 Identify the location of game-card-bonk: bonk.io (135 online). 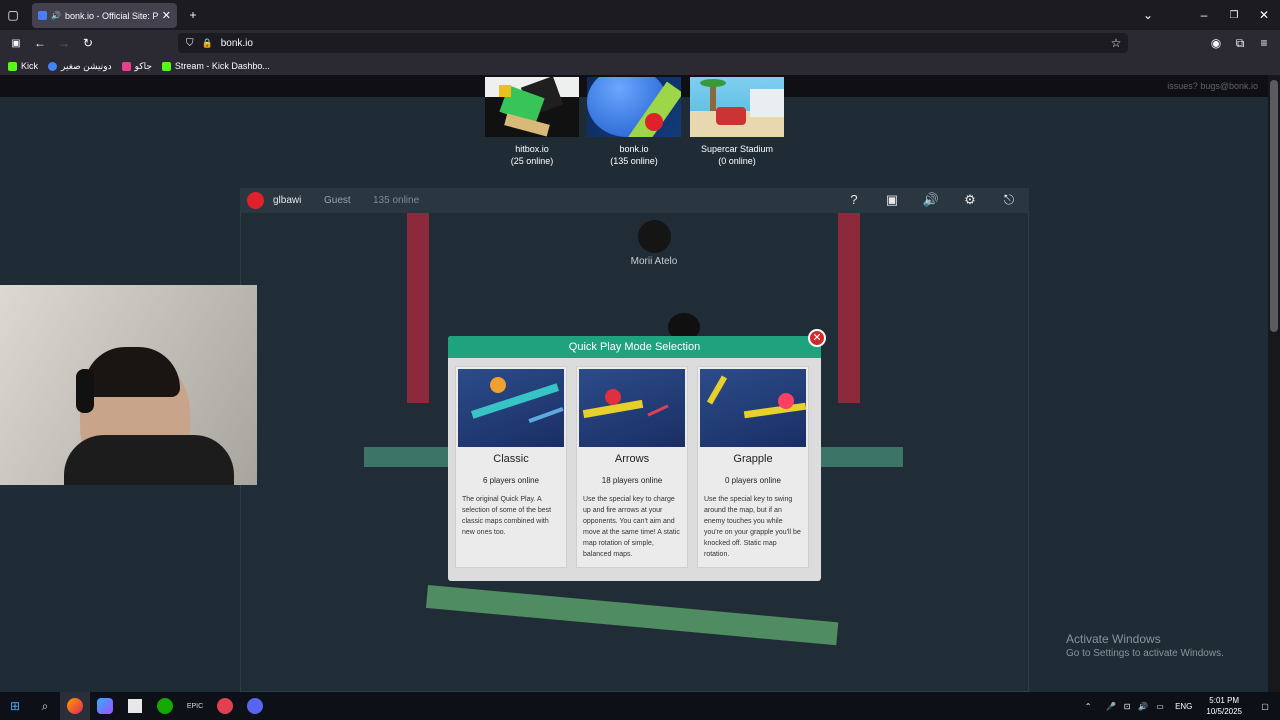
(634, 122).